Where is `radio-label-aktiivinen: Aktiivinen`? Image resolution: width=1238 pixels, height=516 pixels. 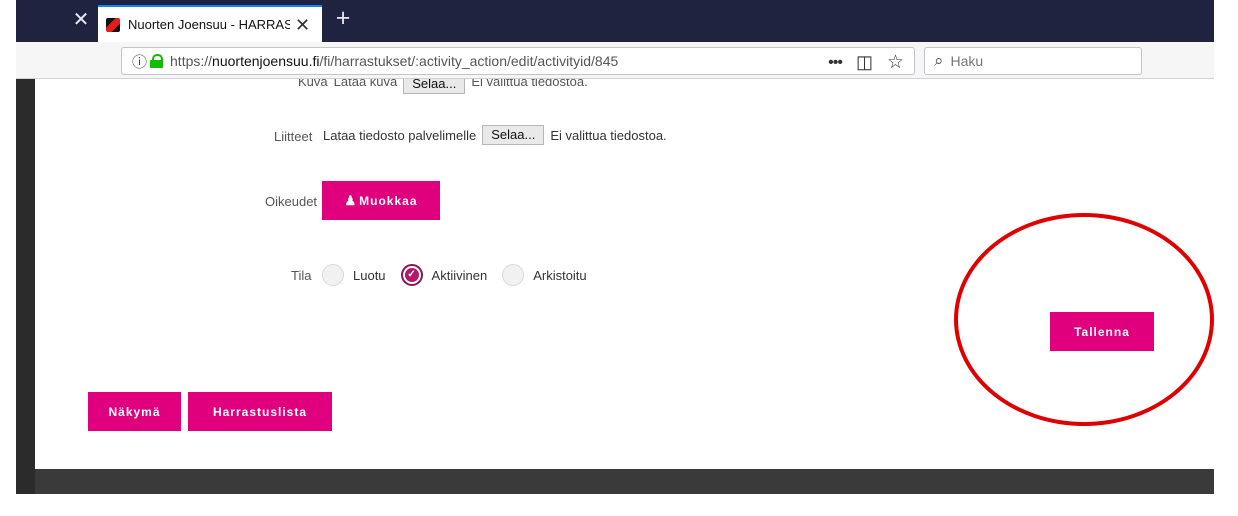
radio-label-aktiivinen: Aktiivinen is located at coordinates (459, 275).